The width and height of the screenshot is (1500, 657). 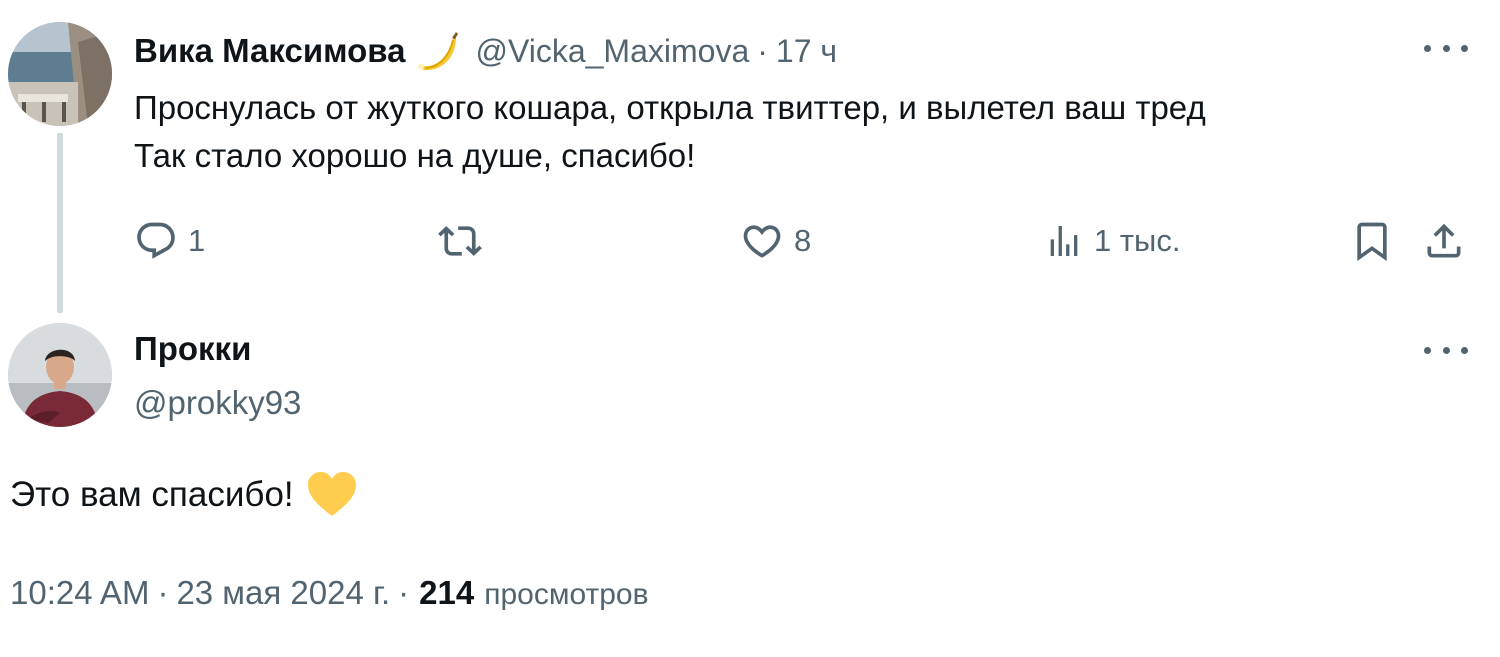 What do you see at coordinates (192, 349) in the screenshot?
I see `author-name: Прокки` at bounding box center [192, 349].